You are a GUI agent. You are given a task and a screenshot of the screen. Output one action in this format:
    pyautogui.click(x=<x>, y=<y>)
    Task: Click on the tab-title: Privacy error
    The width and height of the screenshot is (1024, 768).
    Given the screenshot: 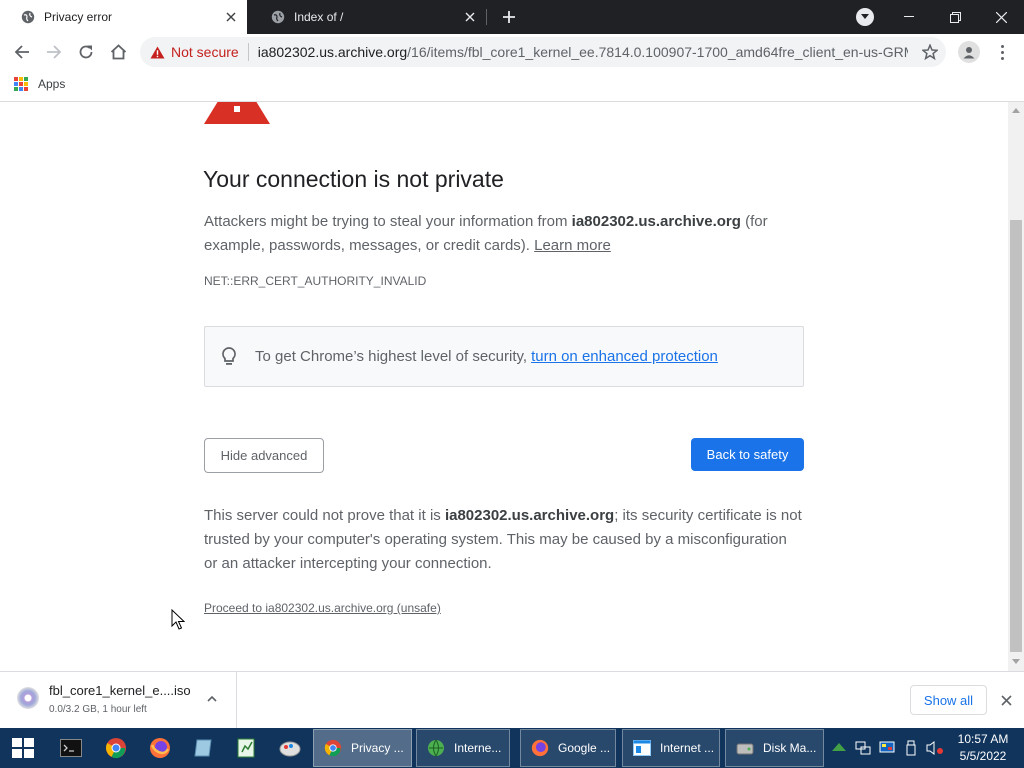 What is the action you would take?
    pyautogui.click(x=78, y=17)
    